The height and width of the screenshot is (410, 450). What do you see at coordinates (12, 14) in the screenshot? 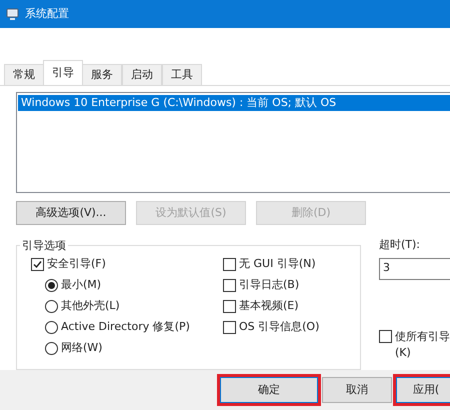
I see `computer-icon` at bounding box center [12, 14].